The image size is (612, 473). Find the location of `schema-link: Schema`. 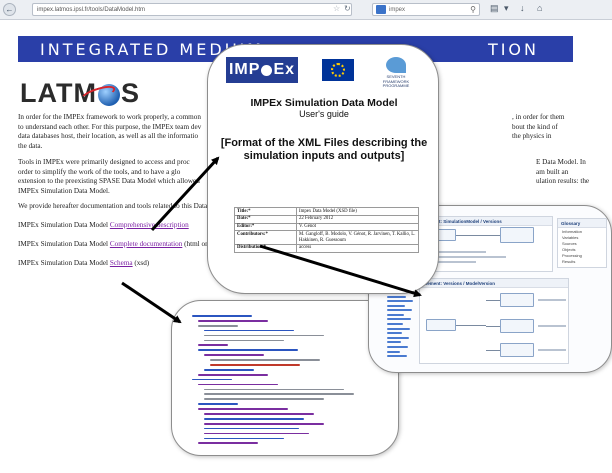

schema-link: Schema is located at coordinates (121, 263).